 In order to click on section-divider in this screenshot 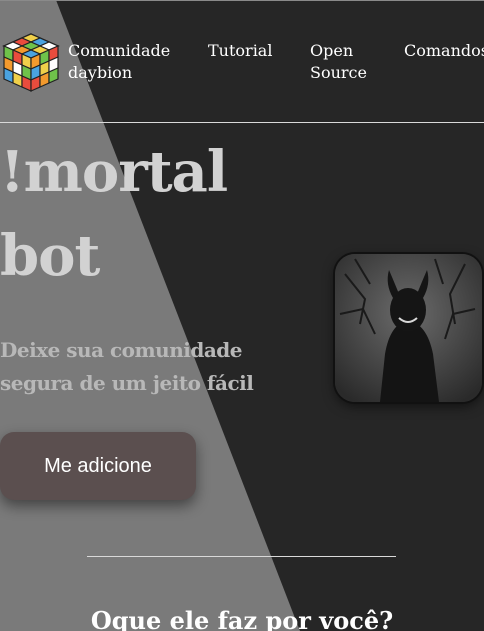, I will do `click(241, 556)`.